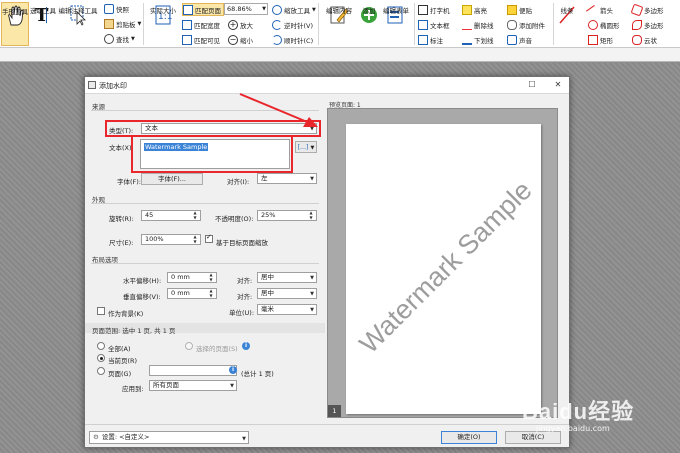 Image resolution: width=680 pixels, height=453 pixels. I want to click on preview-label: 预览页面: 1, so click(345, 105).